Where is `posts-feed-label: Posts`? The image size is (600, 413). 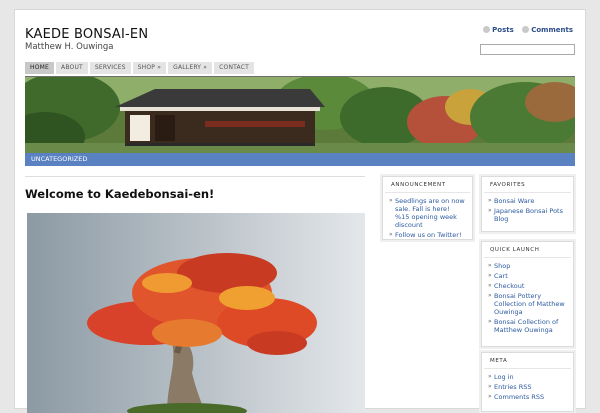
posts-feed-label: Posts is located at coordinates (503, 30).